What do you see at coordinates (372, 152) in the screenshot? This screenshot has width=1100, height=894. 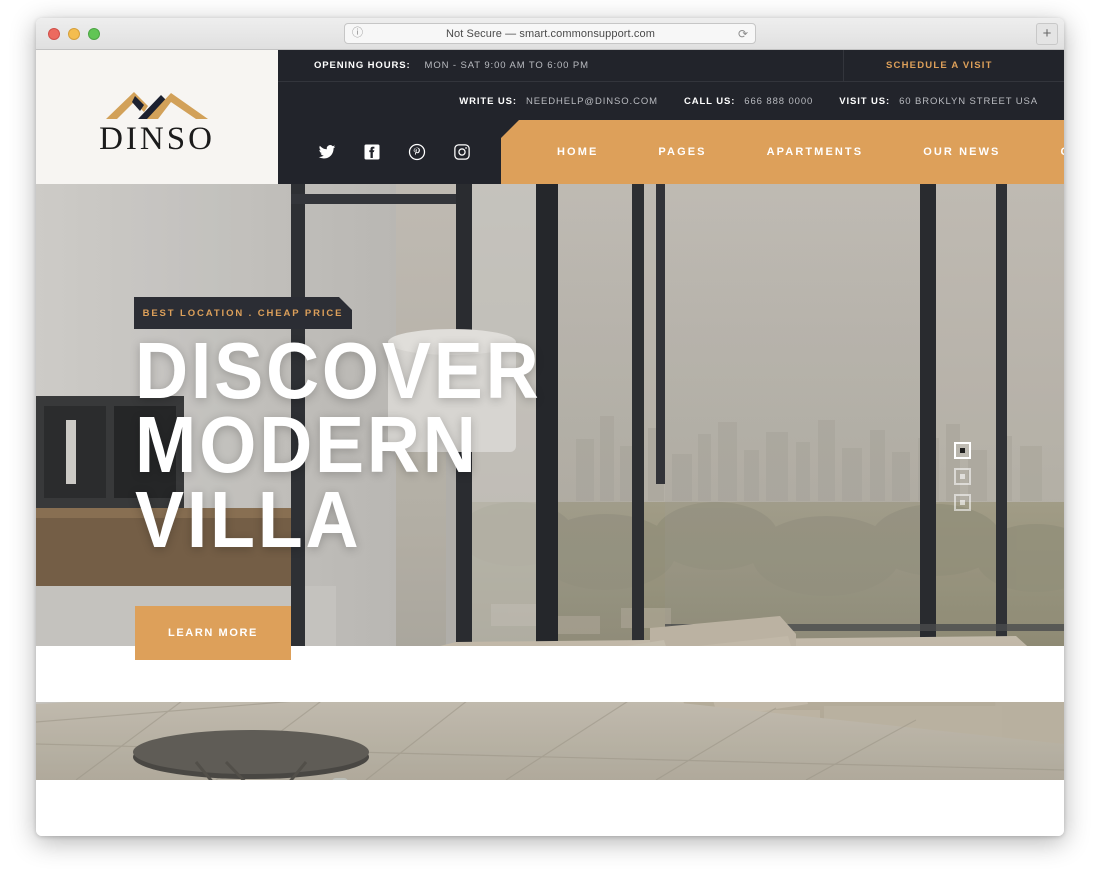 I see `facebook-icon` at bounding box center [372, 152].